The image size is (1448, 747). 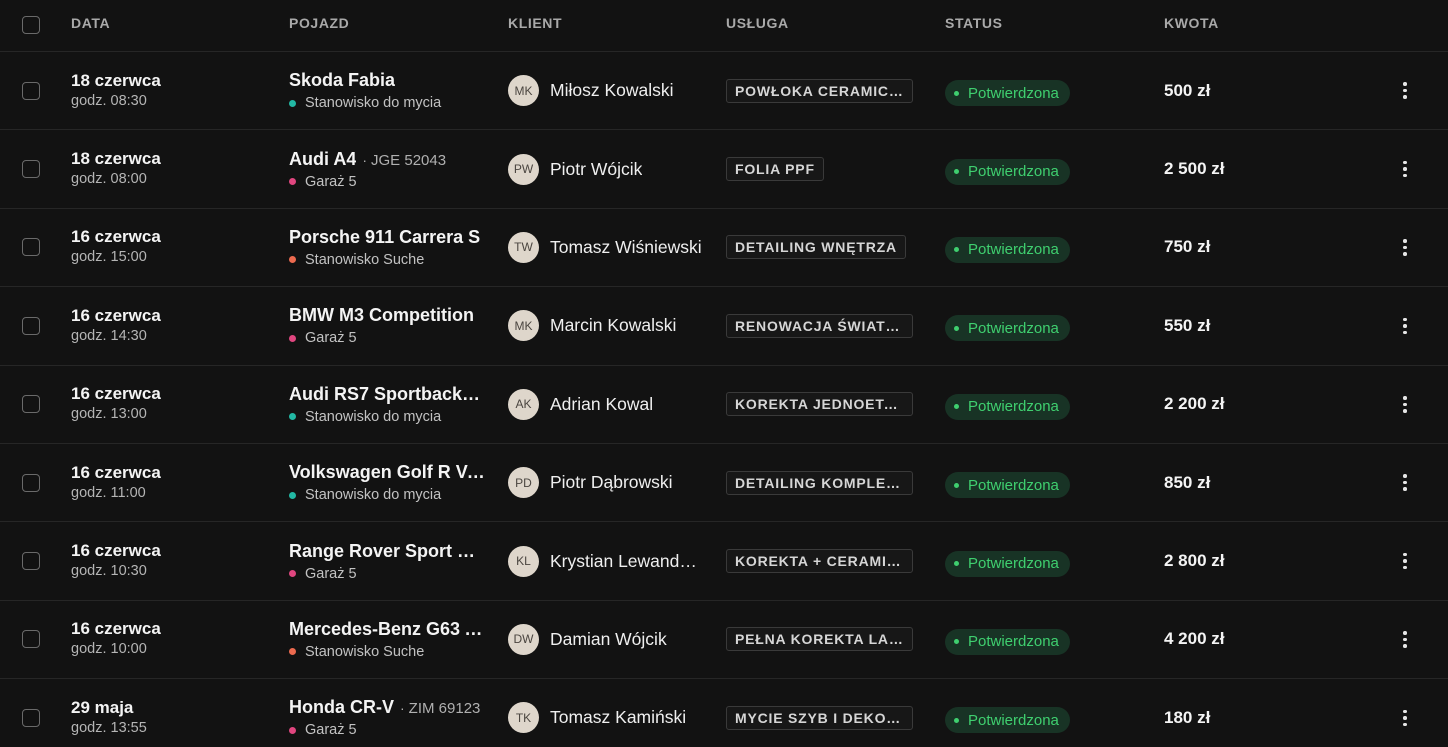 I want to click on client-cell: TK Tomasz Kamiński, so click(x=608, y=713).